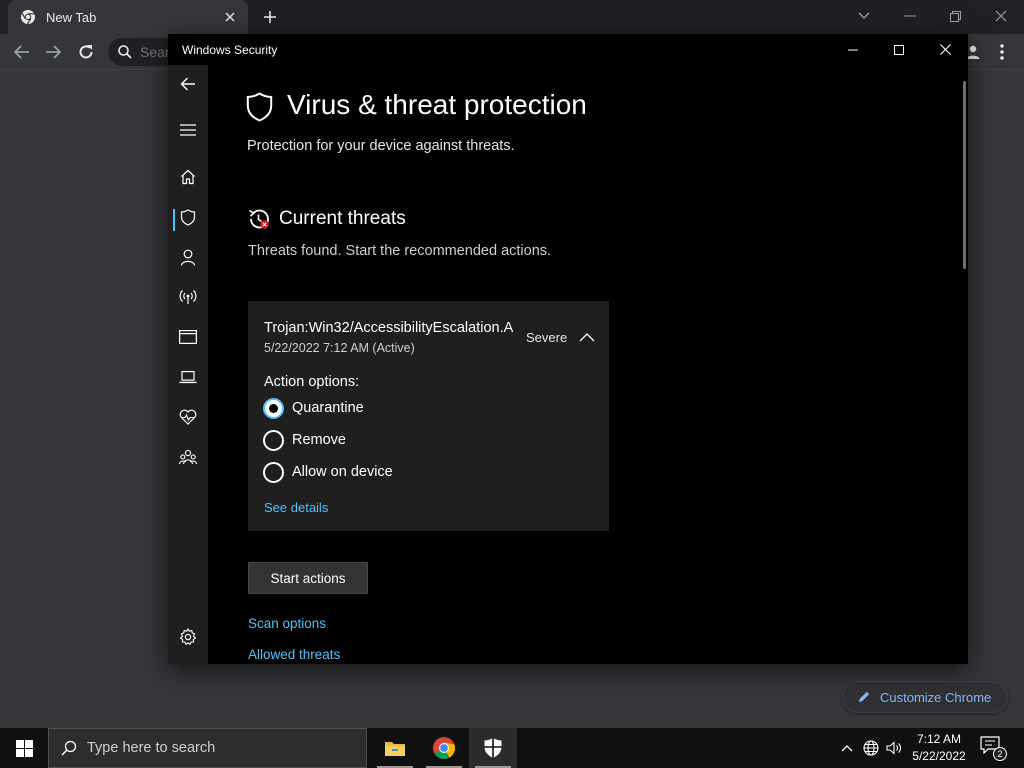 This screenshot has width=1024, height=768. I want to click on chrome-close-icon, so click(1001, 16).